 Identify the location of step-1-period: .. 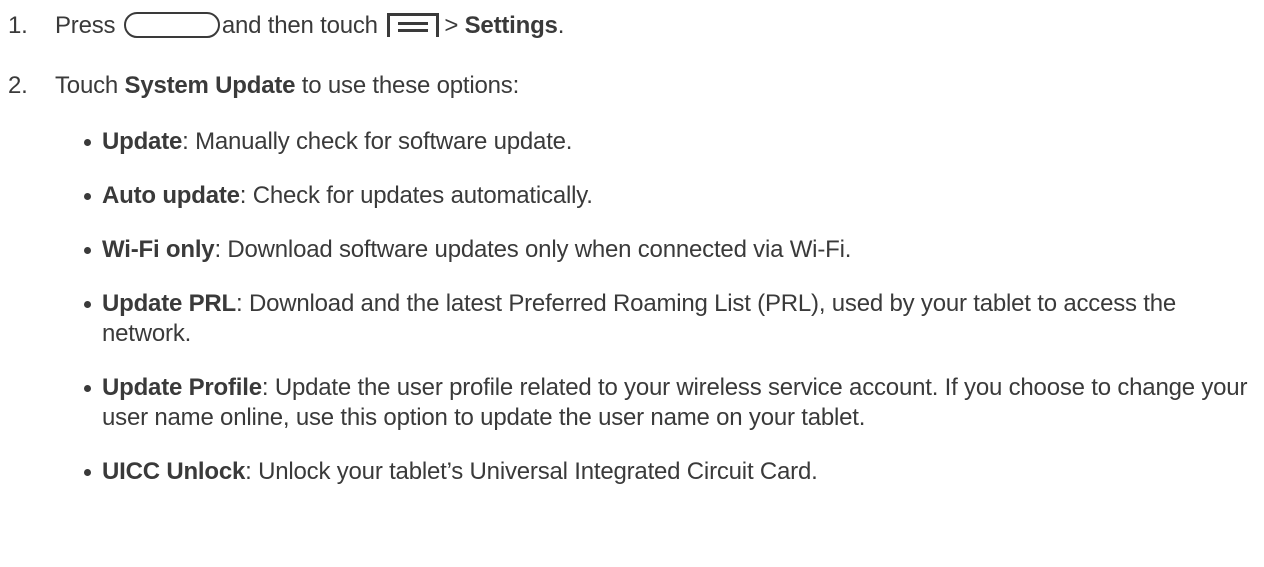
(561, 25).